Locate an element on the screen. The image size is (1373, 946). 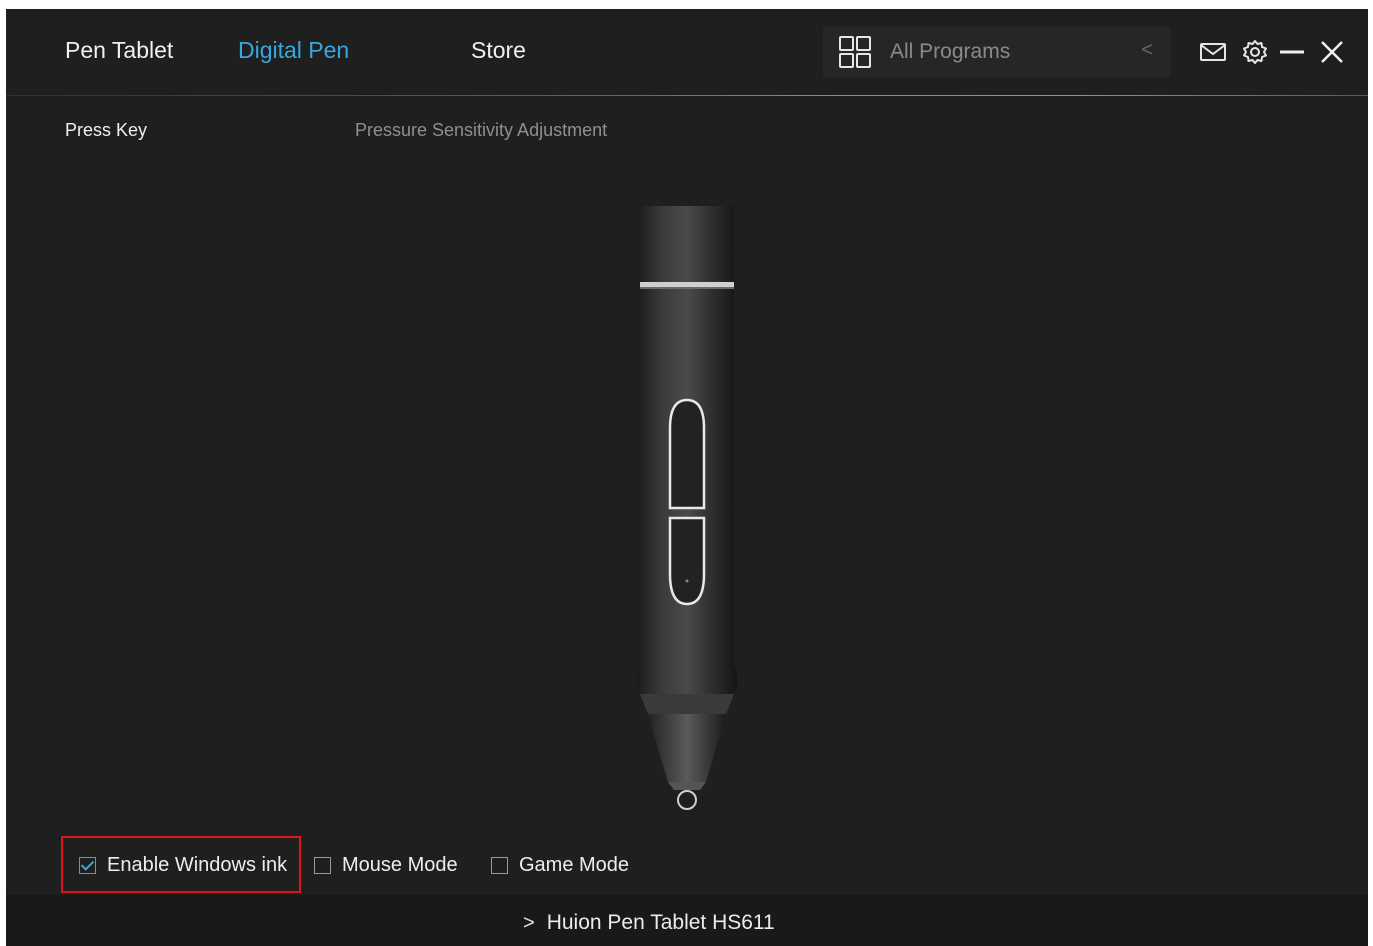
minimize-icon is located at coordinates (1292, 52).